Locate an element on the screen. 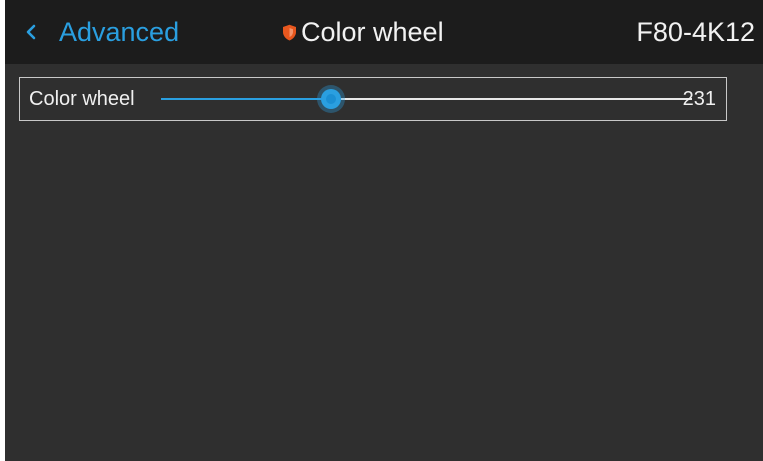  shield-icon is located at coordinates (290, 32).